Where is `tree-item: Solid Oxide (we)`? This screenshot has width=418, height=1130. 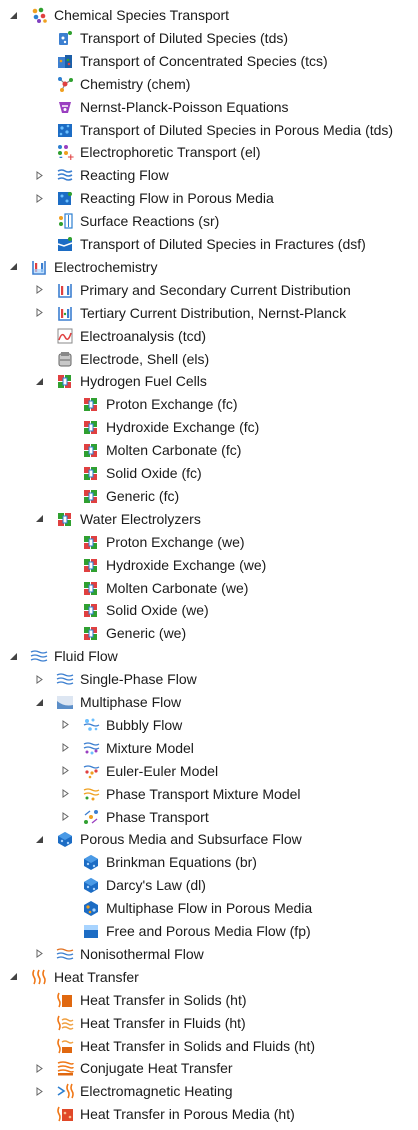
tree-item: Solid Oxide (we) is located at coordinates (209, 610).